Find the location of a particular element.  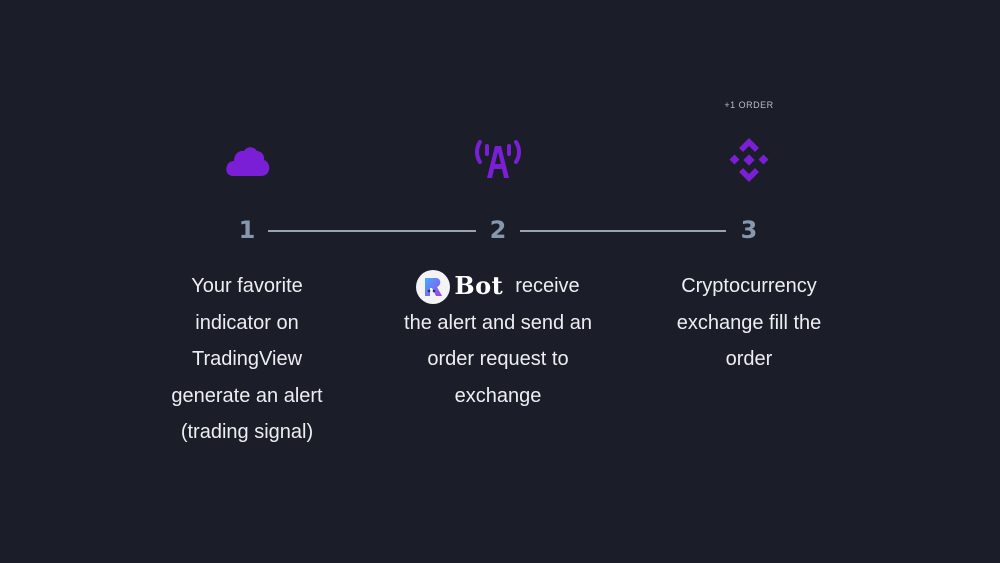

bot-logo: Bot is located at coordinates (459, 286).